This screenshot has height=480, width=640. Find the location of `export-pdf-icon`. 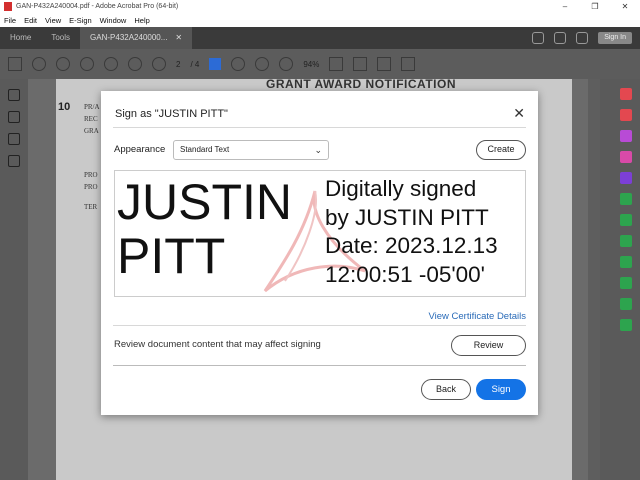

export-pdf-icon is located at coordinates (626, 199).